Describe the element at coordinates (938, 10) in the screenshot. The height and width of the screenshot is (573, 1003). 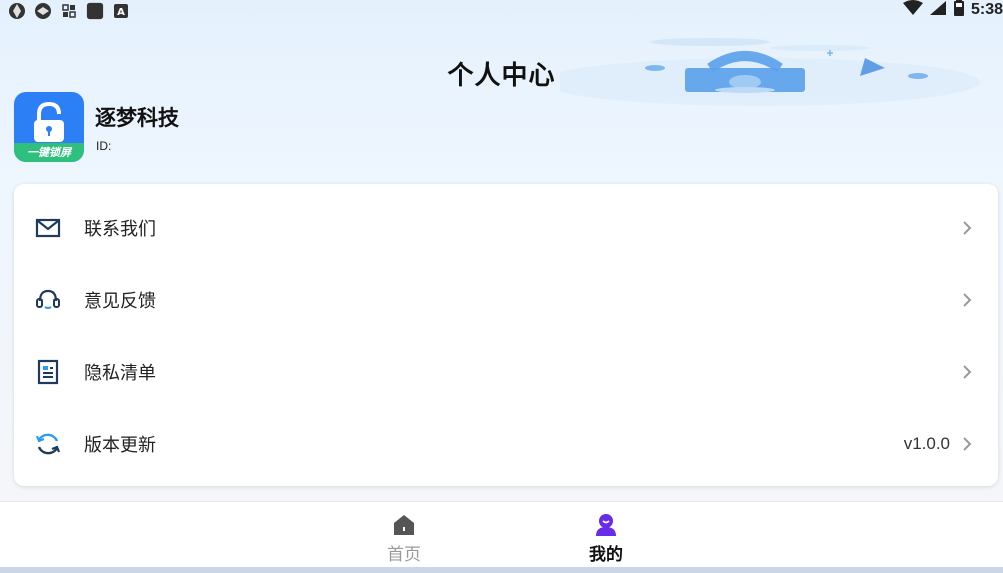
I see `signal-icon` at that location.